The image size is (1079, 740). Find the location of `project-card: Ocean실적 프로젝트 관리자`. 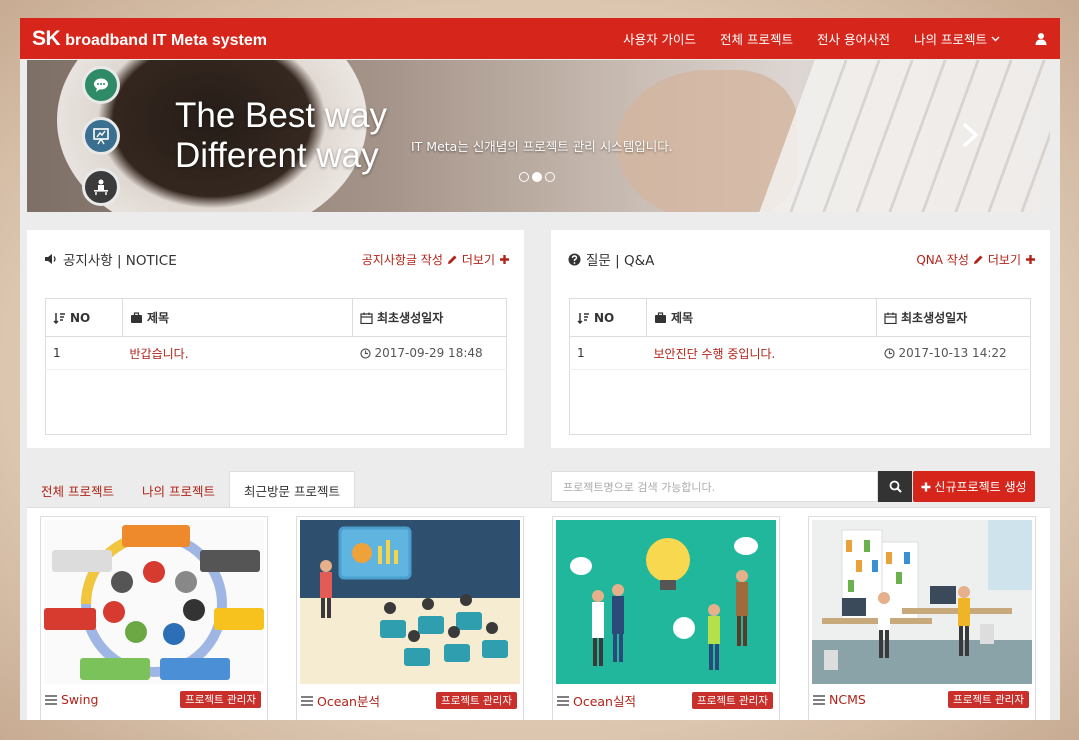

project-card: Ocean실적 프로젝트 관리자 is located at coordinates (666, 618).